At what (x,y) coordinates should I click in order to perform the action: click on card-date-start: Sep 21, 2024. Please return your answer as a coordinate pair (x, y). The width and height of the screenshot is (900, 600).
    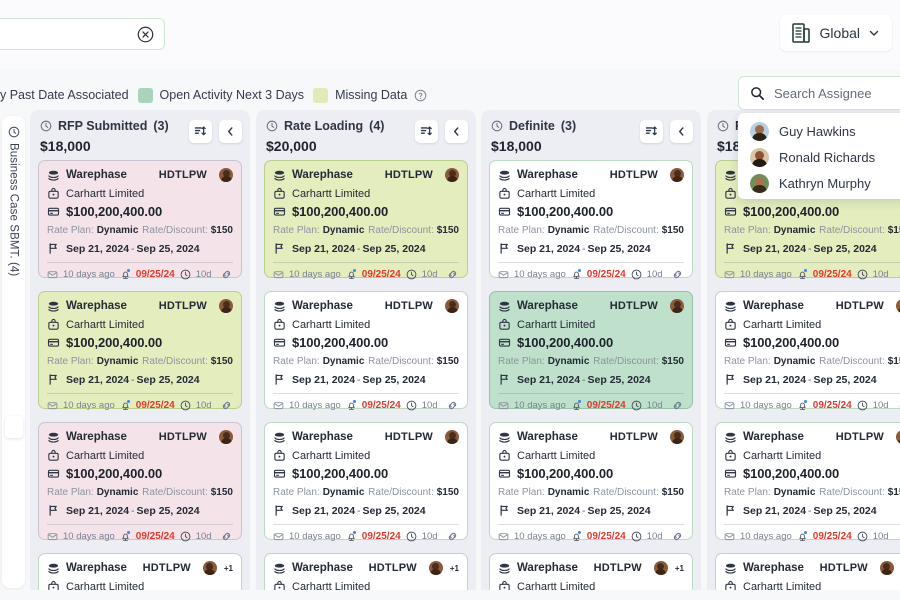
    Looking at the image, I should click on (775, 510).